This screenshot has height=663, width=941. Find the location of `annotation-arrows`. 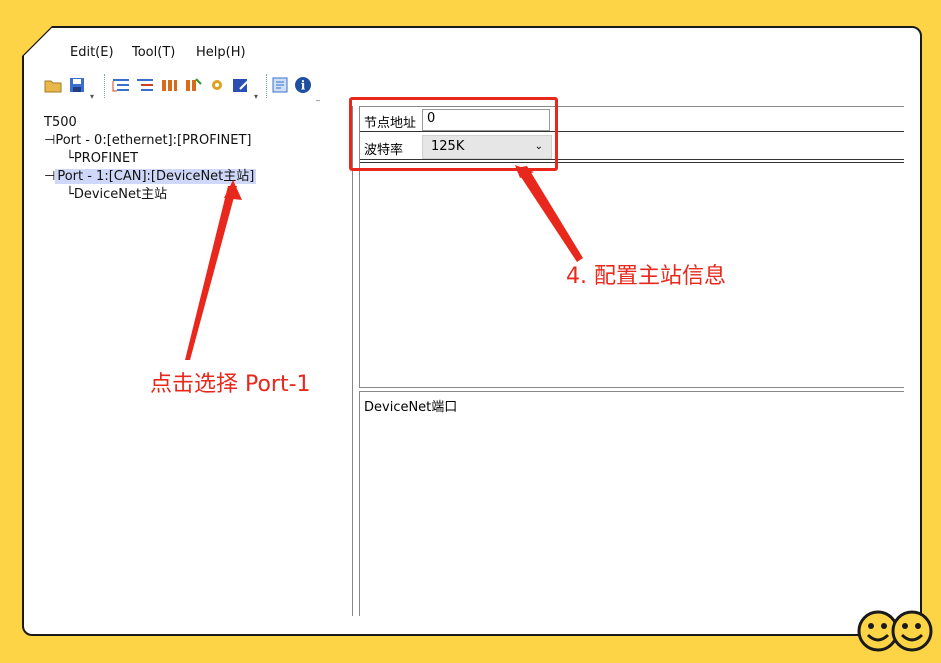

annotation-arrows is located at coordinates (384, 262).